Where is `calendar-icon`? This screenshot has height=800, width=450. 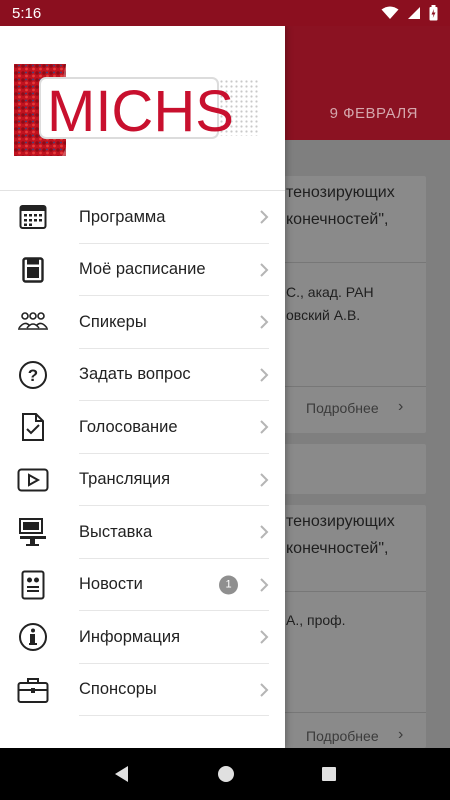
calendar-icon is located at coordinates (33, 217).